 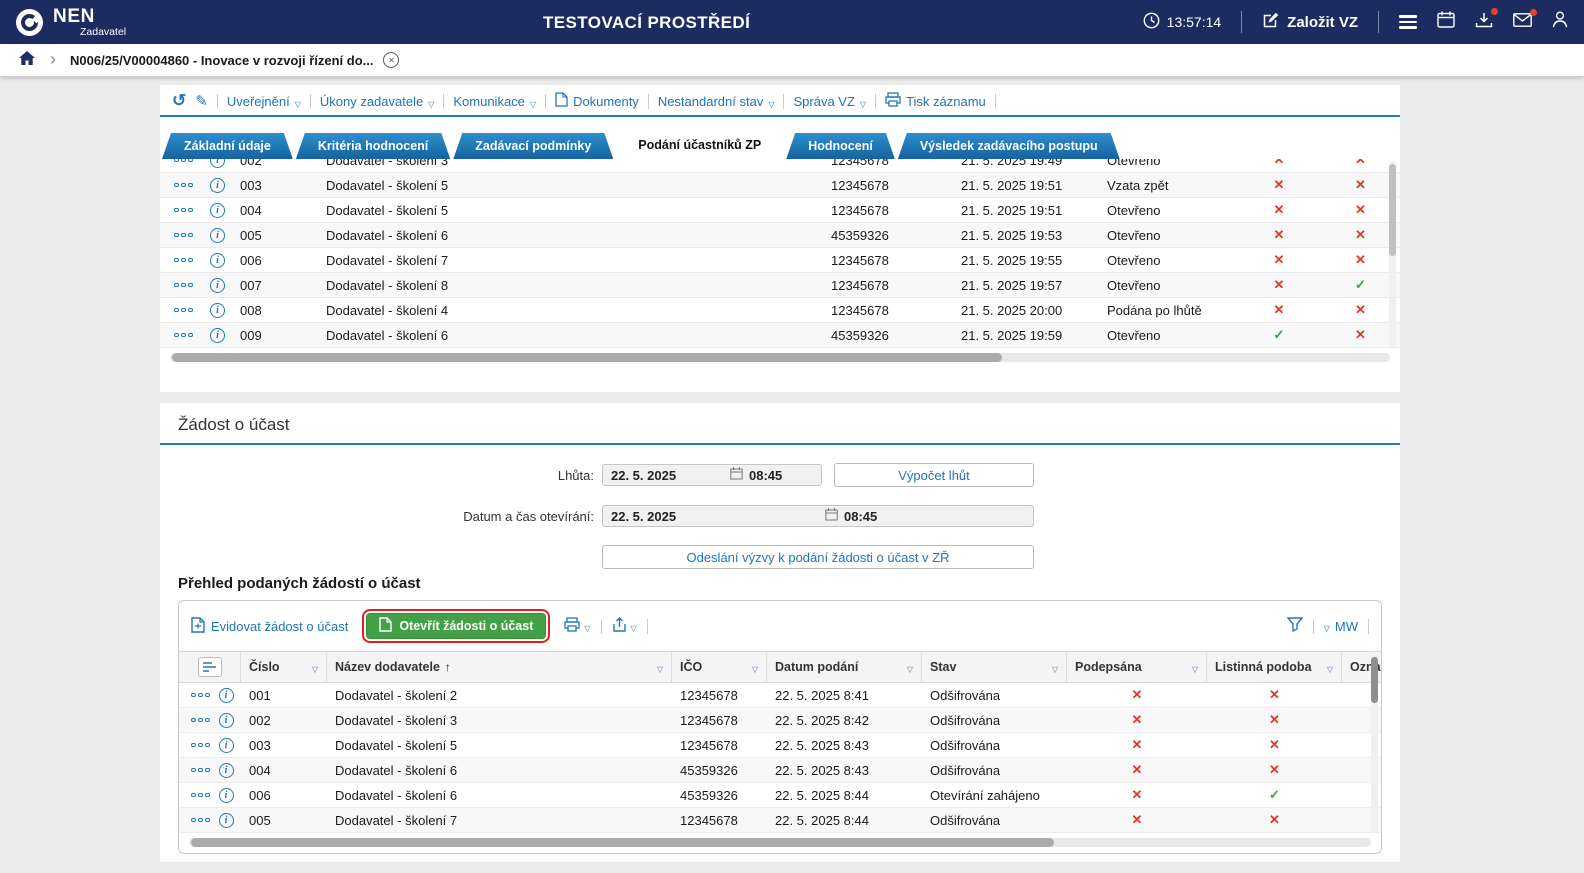 What do you see at coordinates (1137, 667) in the screenshot?
I see `header-podepsana: Podepsána` at bounding box center [1137, 667].